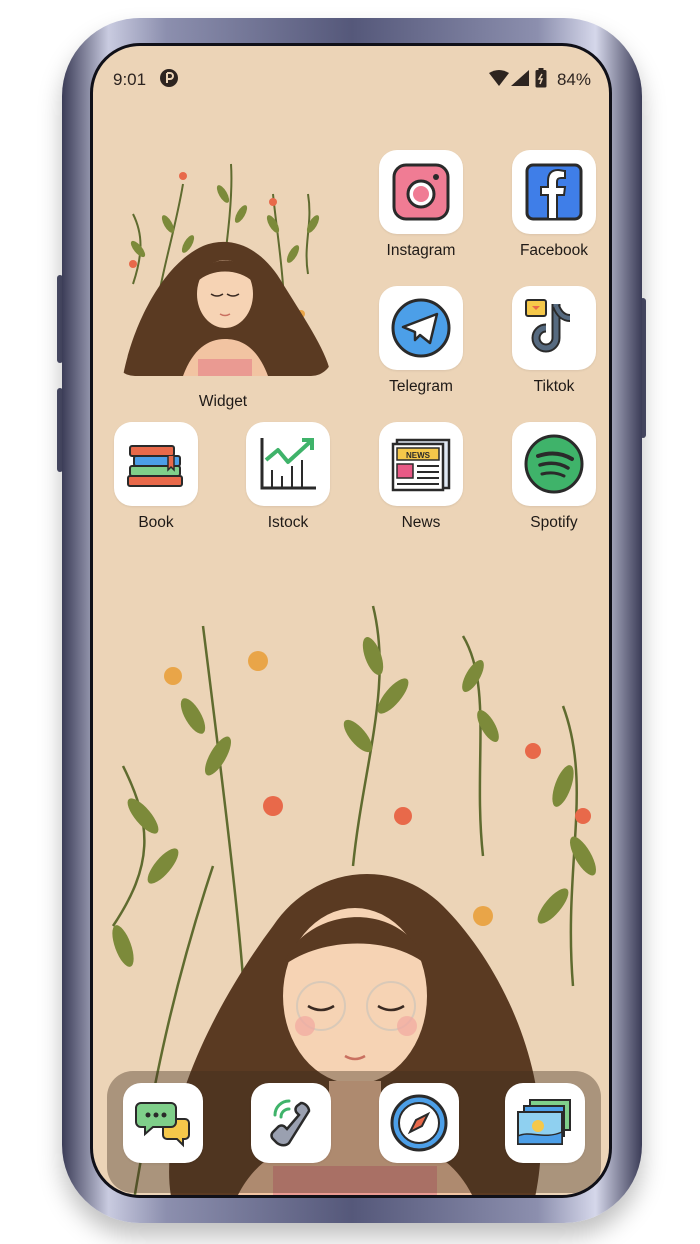  I want to click on dock, so click(354, 1132).